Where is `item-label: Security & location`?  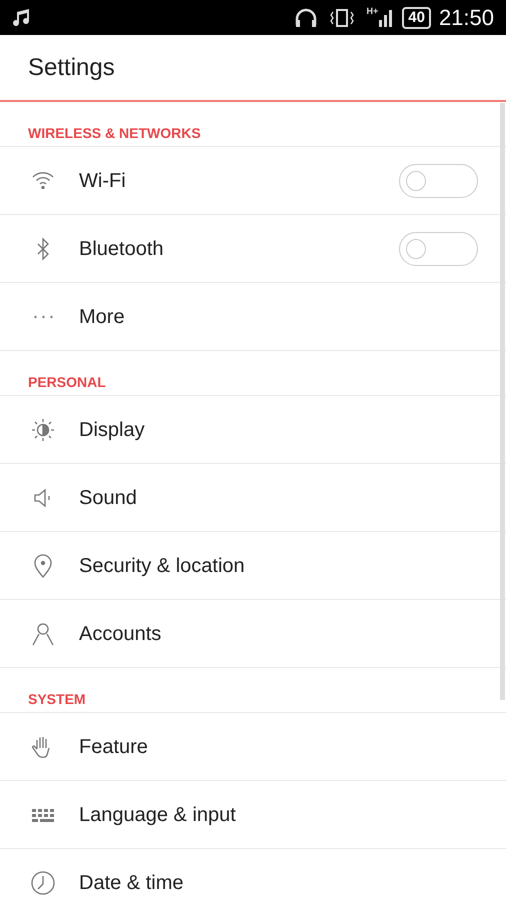
item-label: Security & location is located at coordinates (162, 566).